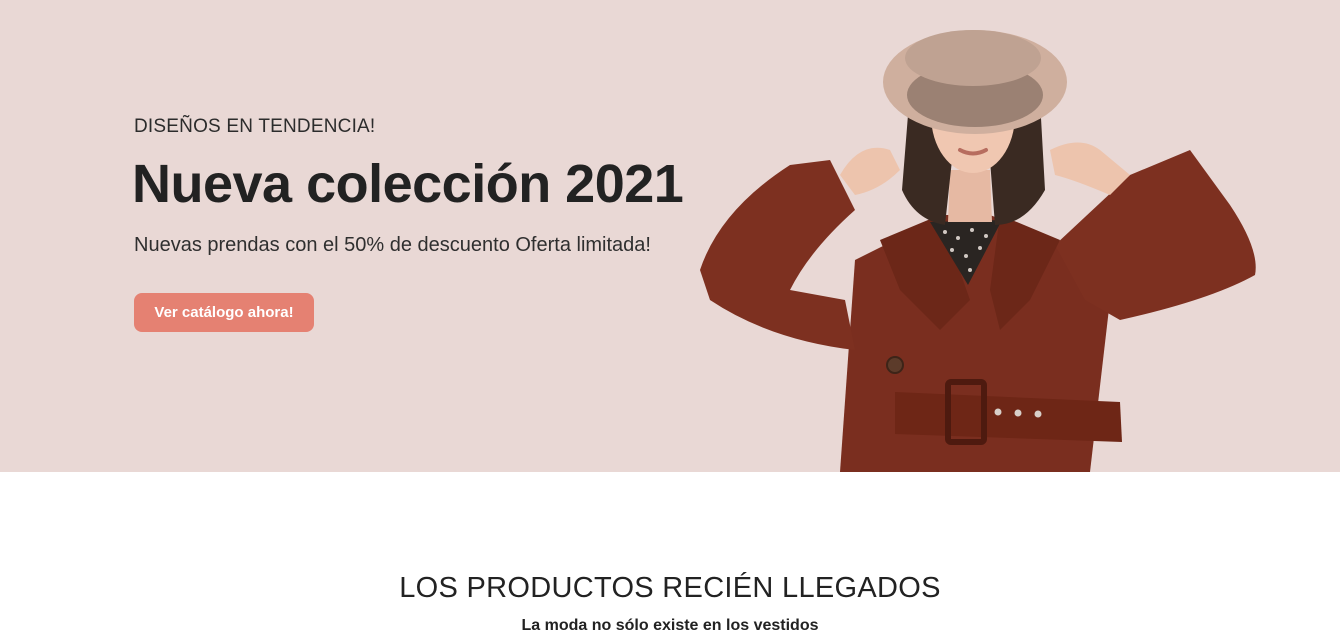  Describe the element at coordinates (970, 196) in the screenshot. I see `neck` at that location.